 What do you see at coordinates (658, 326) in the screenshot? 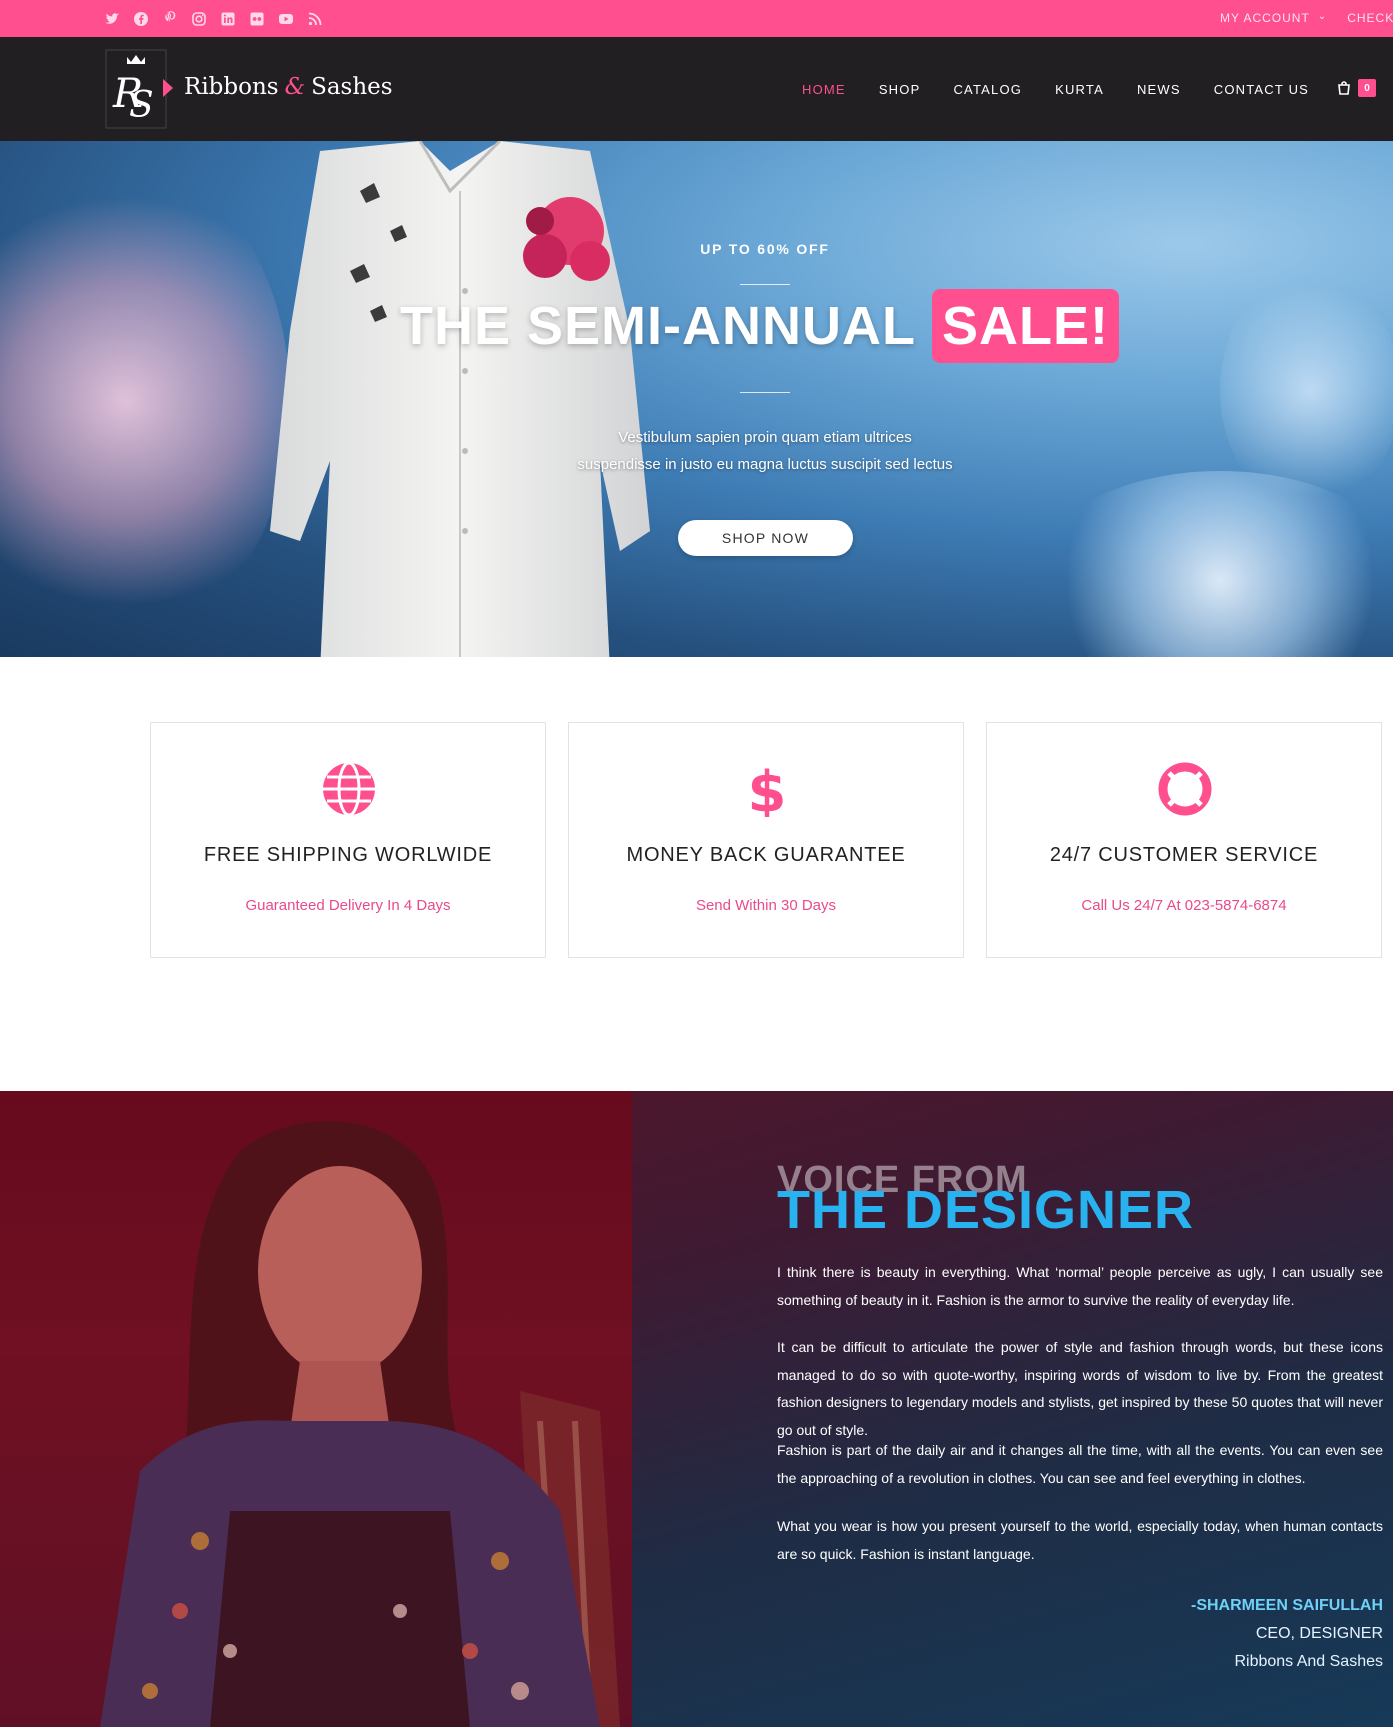
I see `hero-title-text: THE SEMI-ANNUAL` at bounding box center [658, 326].